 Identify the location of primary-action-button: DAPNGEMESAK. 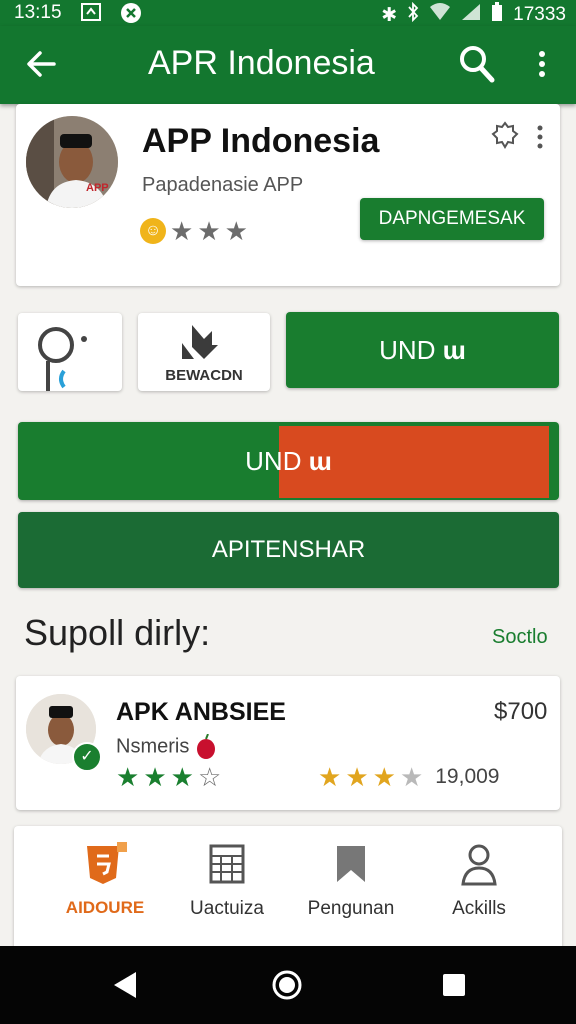
(452, 219).